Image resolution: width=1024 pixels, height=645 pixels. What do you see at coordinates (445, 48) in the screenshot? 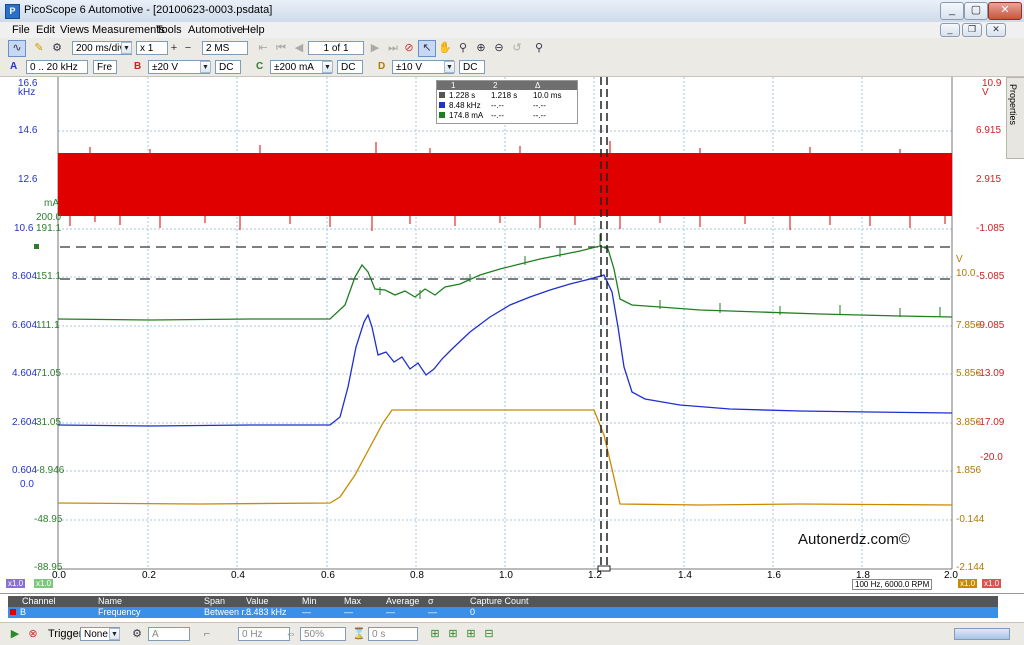
I see `hand-icon: ✋` at bounding box center [445, 48].